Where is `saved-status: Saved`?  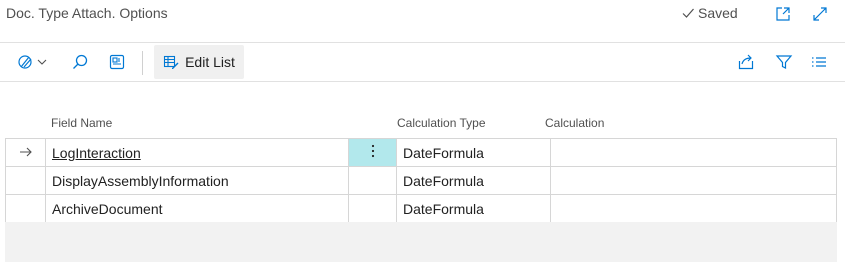
saved-status: Saved is located at coordinates (709, 13).